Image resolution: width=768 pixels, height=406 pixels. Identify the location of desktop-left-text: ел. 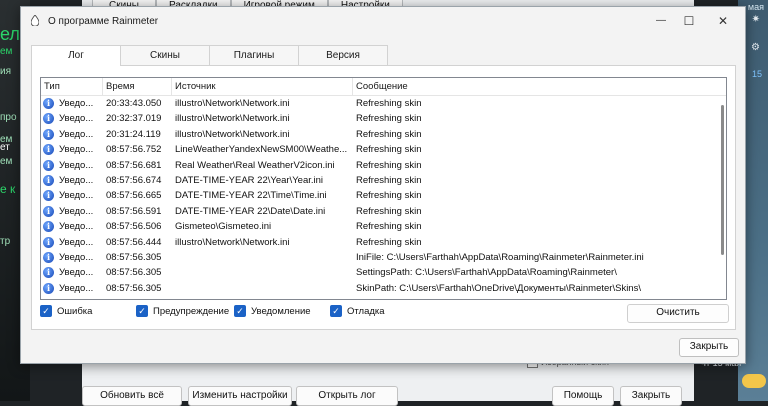
(10, 34).